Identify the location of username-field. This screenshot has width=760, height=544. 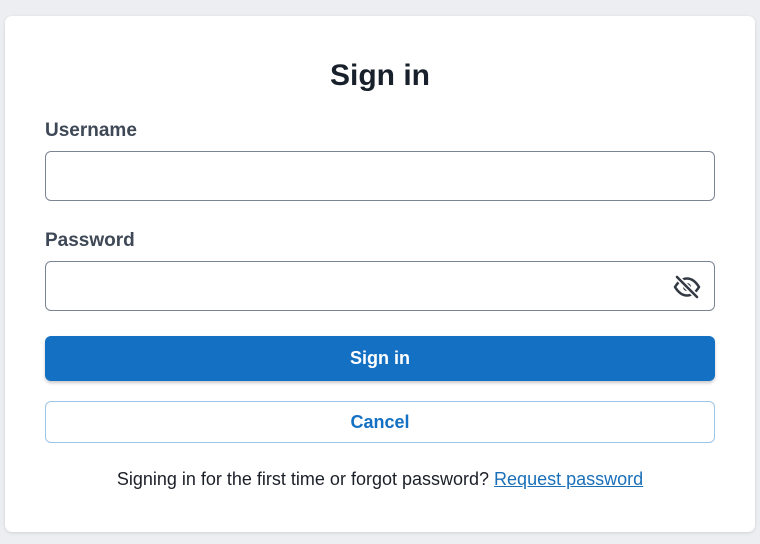
(380, 176).